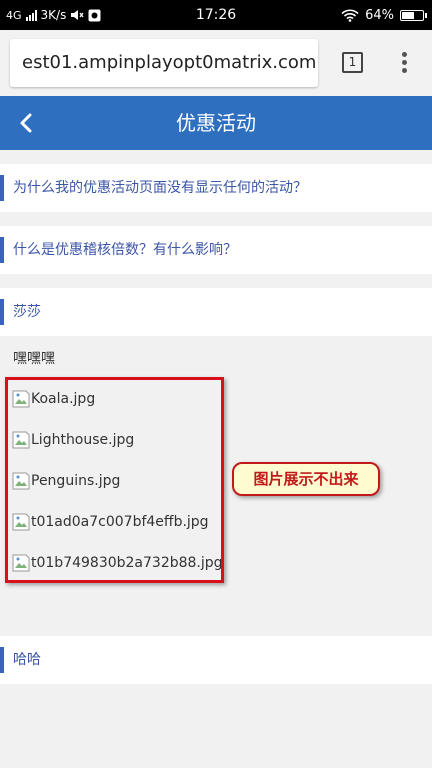 Image resolution: width=432 pixels, height=768 pixels. I want to click on overflow-menu-icon, so click(404, 63).